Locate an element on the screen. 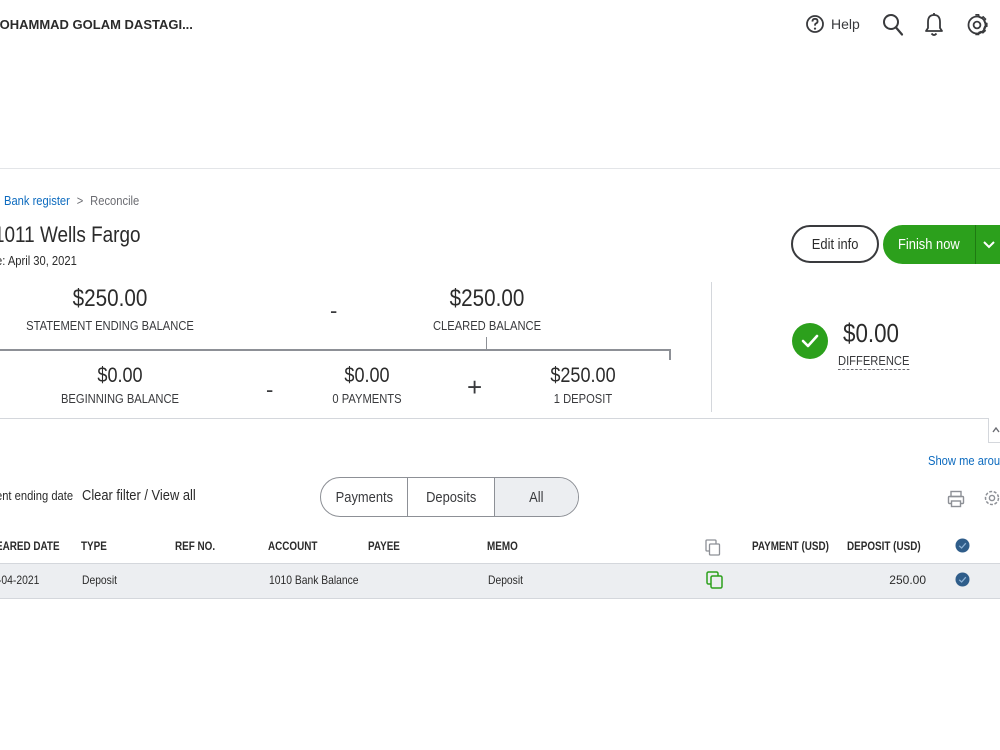 This screenshot has height=750, width=1000. column-header-cleared-date: EARED DATE is located at coordinates (30, 547).